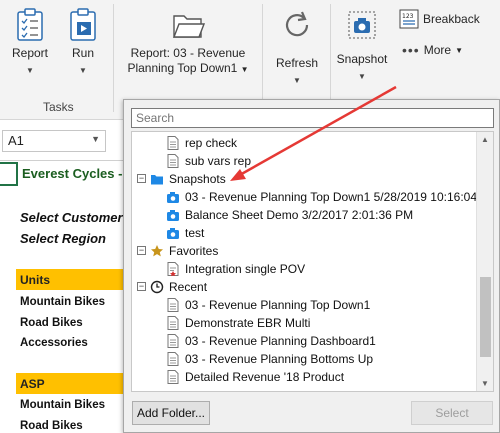 Image resolution: width=500 pixels, height=433 pixels. What do you see at coordinates (51, 323) in the screenshot?
I see `units-row: Road Bikes` at bounding box center [51, 323].